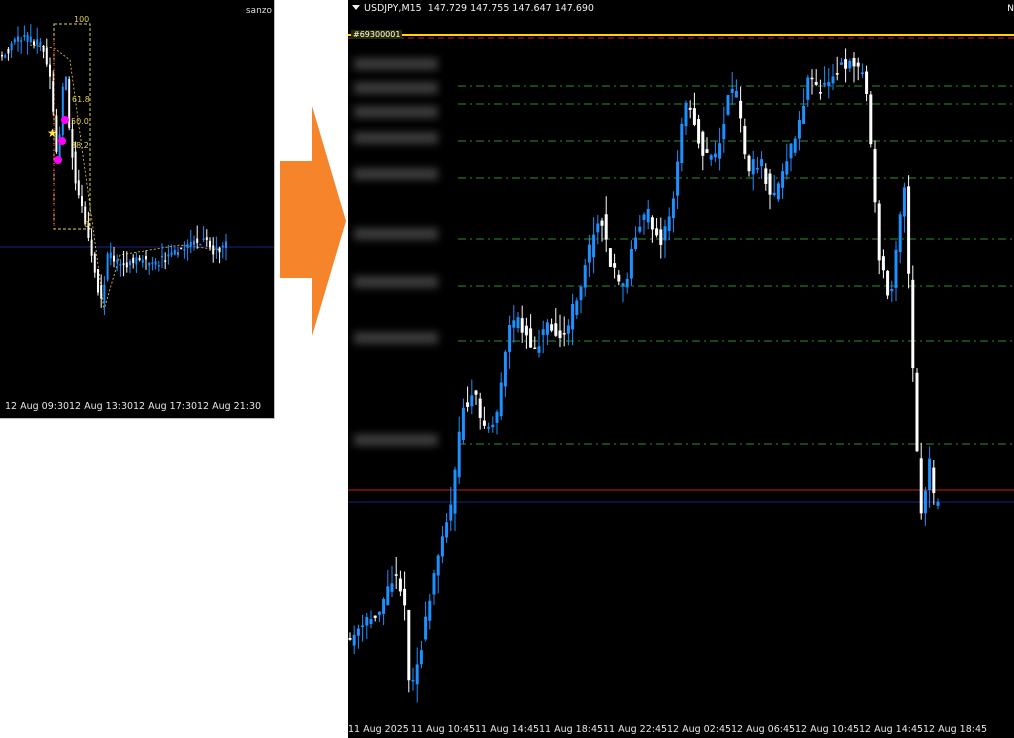 Image resolution: width=1014 pixels, height=738 pixels. Describe the element at coordinates (58, 160) in the screenshot. I see `magenta-marker` at that location.